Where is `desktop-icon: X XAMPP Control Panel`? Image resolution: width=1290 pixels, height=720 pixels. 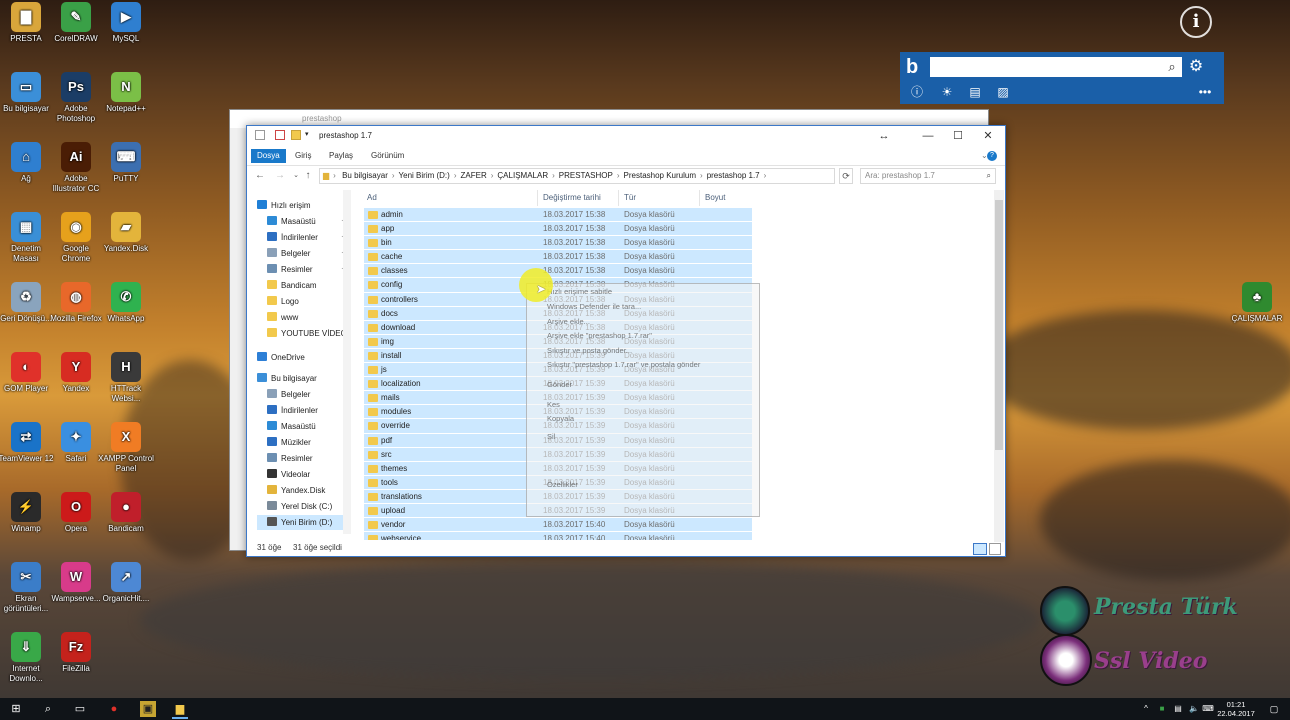 desktop-icon: X XAMPP Control Panel is located at coordinates (126, 448).